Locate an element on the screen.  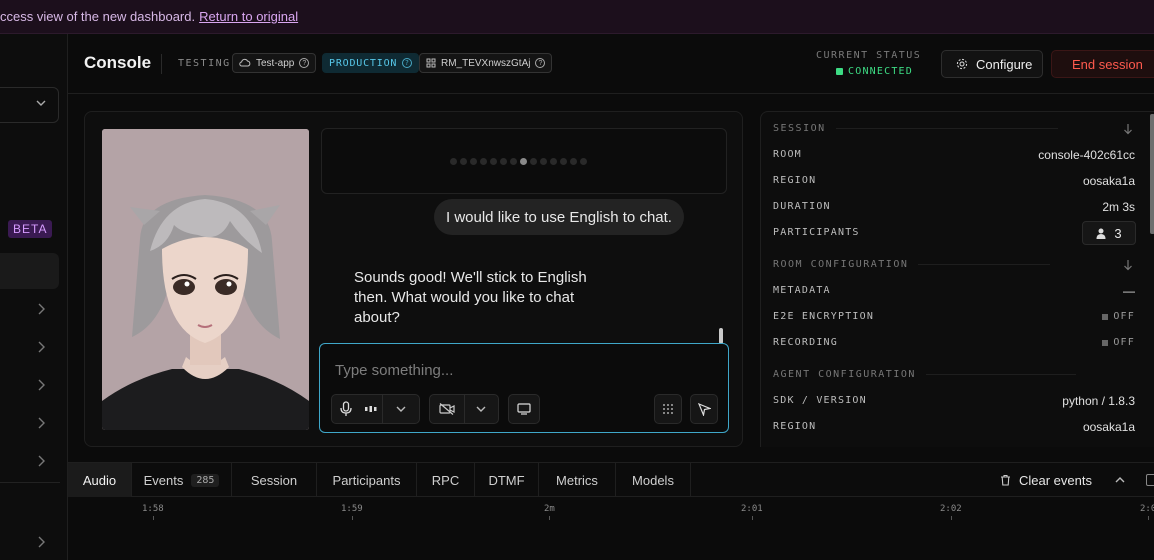
tab-rpc: RPC is located at coordinates (446, 480).